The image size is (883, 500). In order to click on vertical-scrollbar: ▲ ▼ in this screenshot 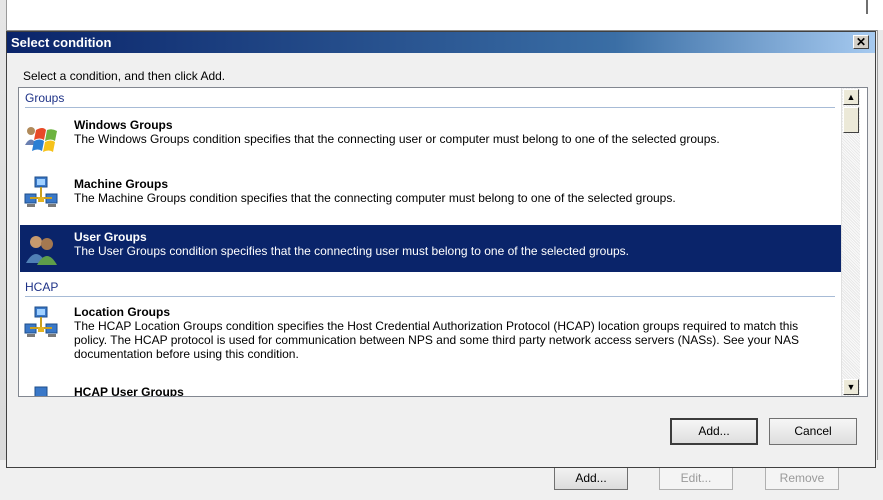, I will do `click(850, 242)`.